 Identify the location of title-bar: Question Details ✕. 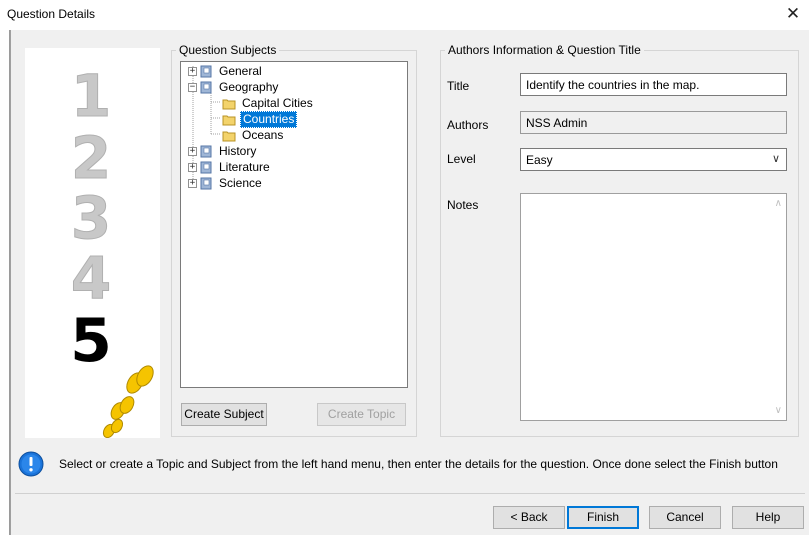
(404, 15).